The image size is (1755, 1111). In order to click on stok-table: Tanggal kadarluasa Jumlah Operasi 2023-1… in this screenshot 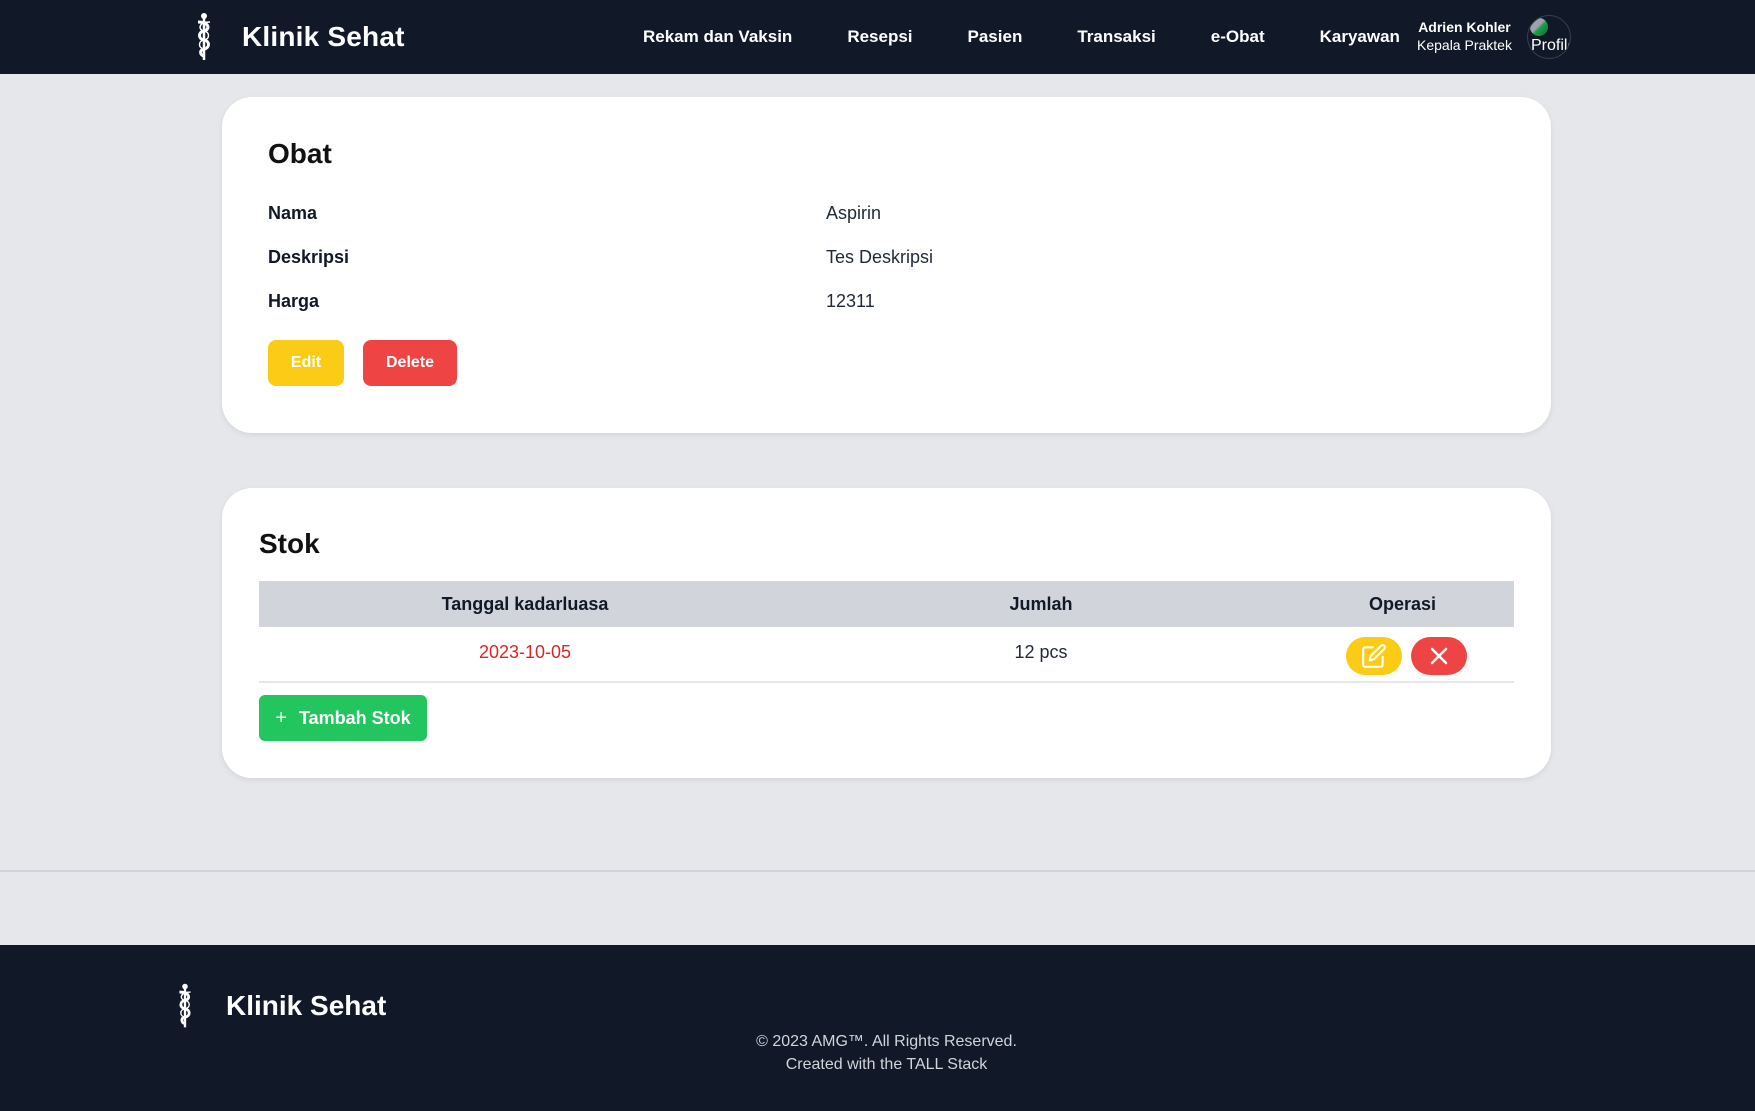, I will do `click(886, 632)`.